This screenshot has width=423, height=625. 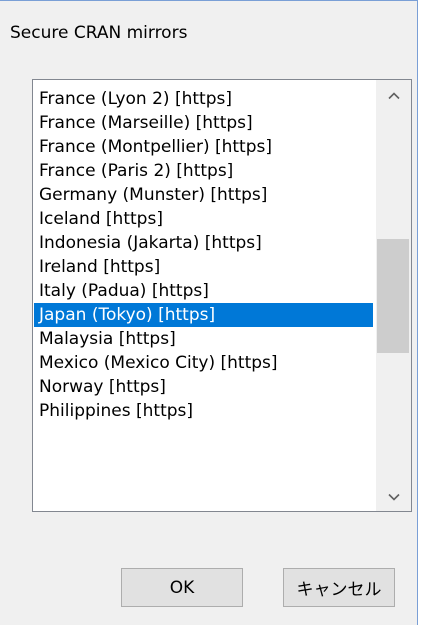 I want to click on list-item: Germany (Munster) [https], so click(x=203, y=195).